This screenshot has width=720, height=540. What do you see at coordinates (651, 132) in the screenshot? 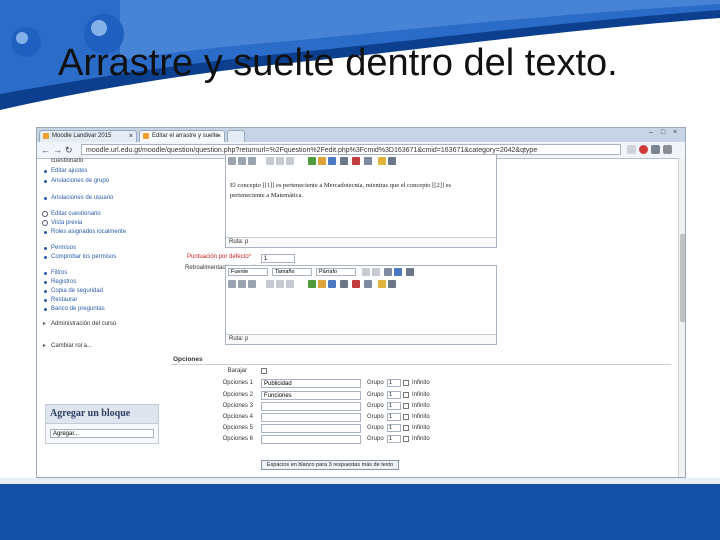
I see `minimize-icon: –` at bounding box center [651, 132].